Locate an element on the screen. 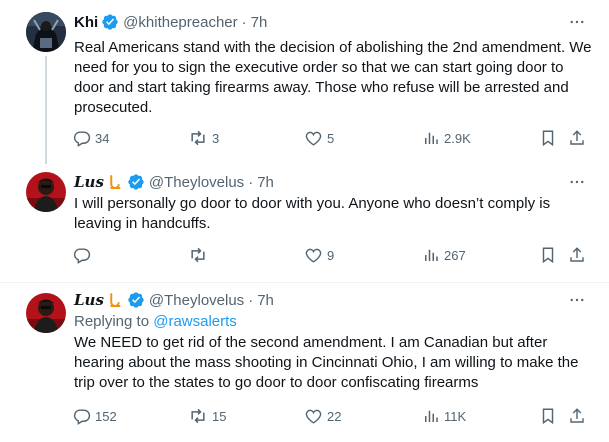 The width and height of the screenshot is (609, 442). tweet-actions: 9 267 is located at coordinates (328, 255).